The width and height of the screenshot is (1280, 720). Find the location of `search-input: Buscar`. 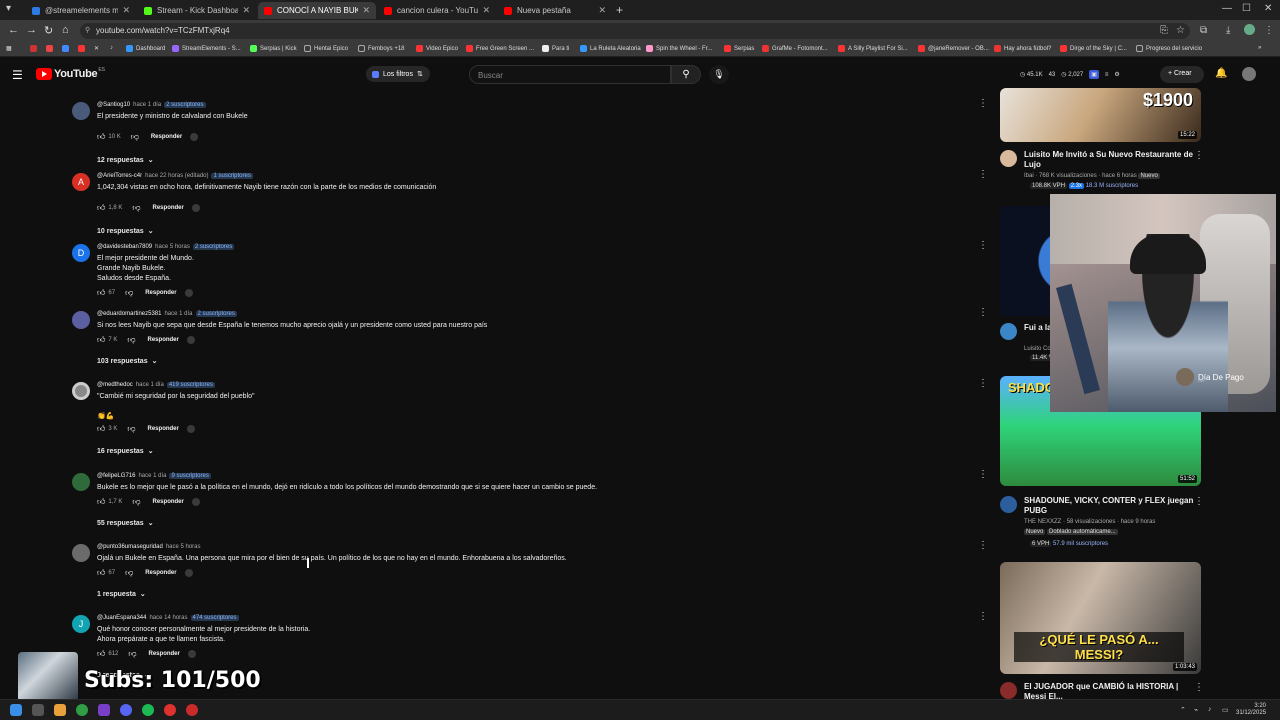

search-input: Buscar is located at coordinates (570, 74).